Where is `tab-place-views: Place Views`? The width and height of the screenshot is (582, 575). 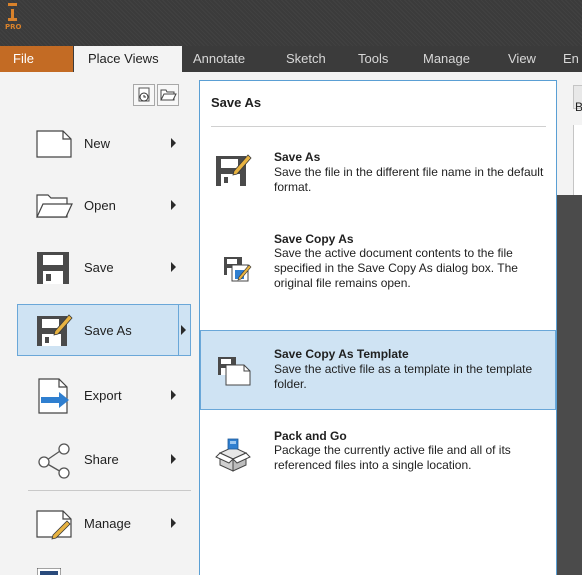
tab-place-views: Place Views is located at coordinates (128, 59).